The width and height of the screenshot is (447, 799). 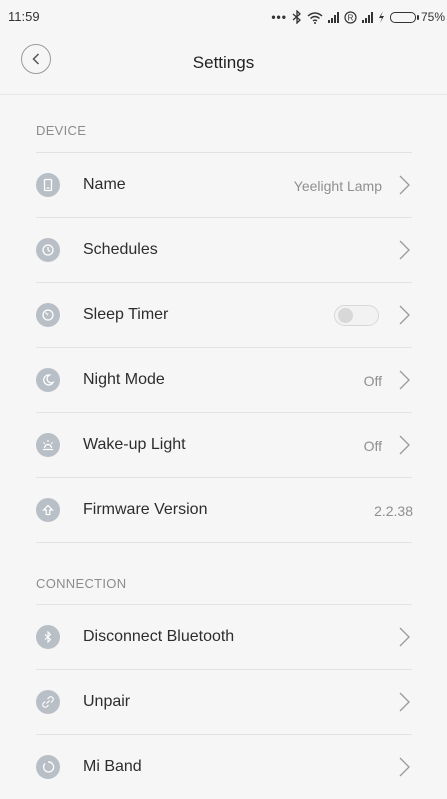 I want to click on signal-icon, so click(x=333, y=17).